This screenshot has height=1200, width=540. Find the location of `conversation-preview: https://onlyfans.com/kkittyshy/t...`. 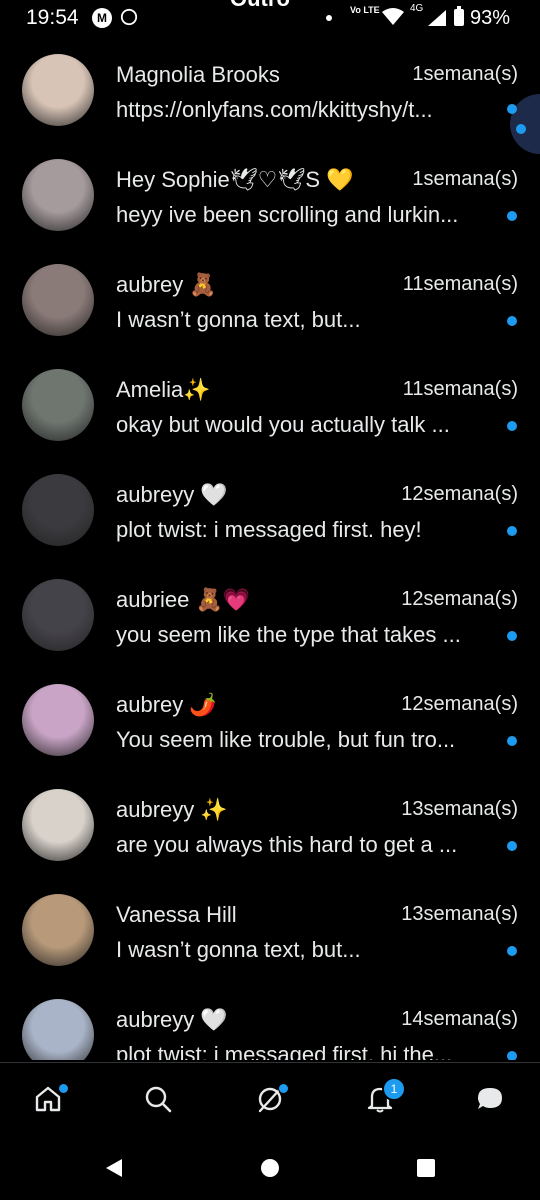

conversation-preview: https://onlyfans.com/kkittyshy/t... is located at coordinates (274, 109).